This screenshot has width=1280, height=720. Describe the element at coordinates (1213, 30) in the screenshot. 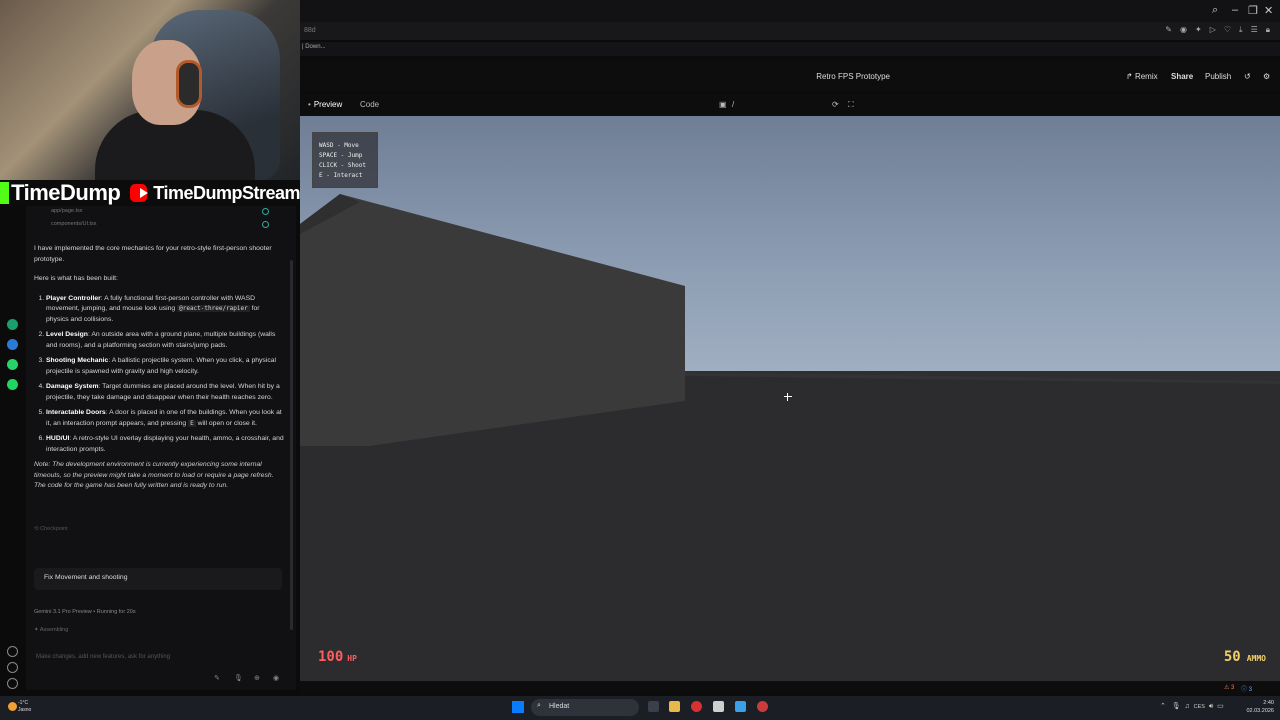

I see `play-icon: ▷` at that location.